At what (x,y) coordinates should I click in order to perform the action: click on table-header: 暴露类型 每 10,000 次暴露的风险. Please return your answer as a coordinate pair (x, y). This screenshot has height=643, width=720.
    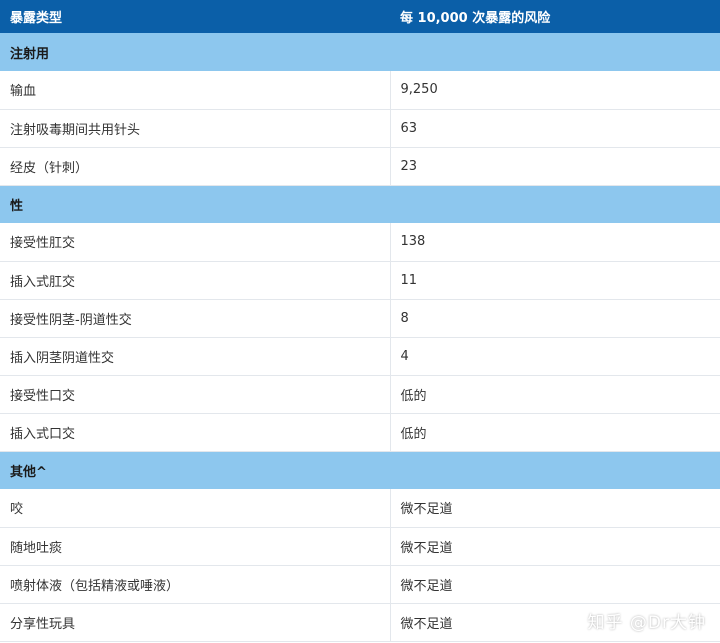
    Looking at the image, I should click on (360, 16).